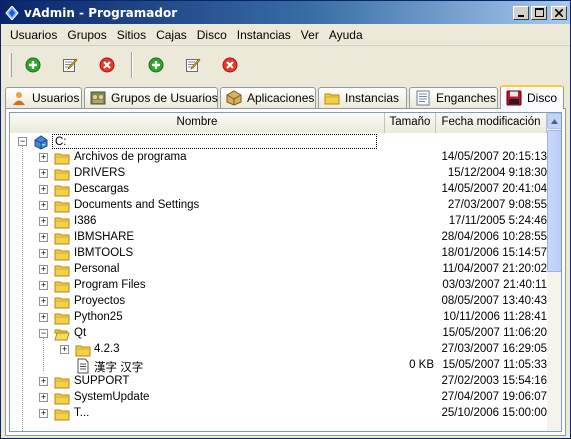  Describe the element at coordinates (278, 318) in the screenshot. I see `tree-row: + Python25 10/11/2006 11:28:41` at that location.